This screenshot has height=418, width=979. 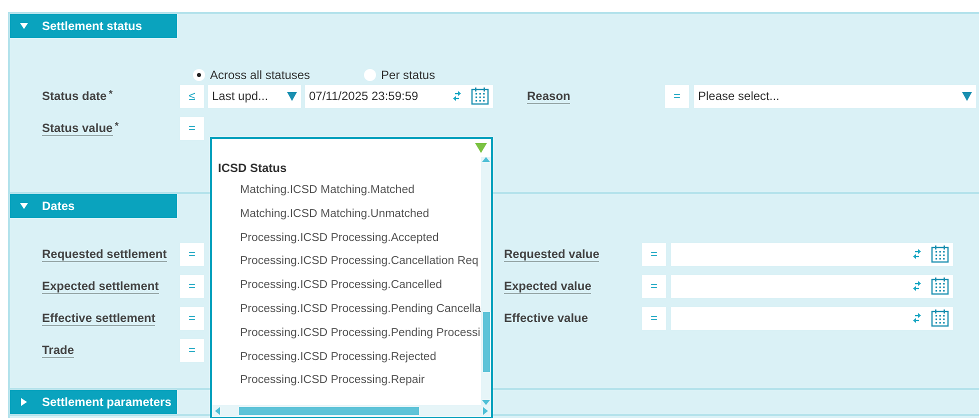 I want to click on list-option: Matching.ICSD Matching.Matched, so click(x=349, y=191).